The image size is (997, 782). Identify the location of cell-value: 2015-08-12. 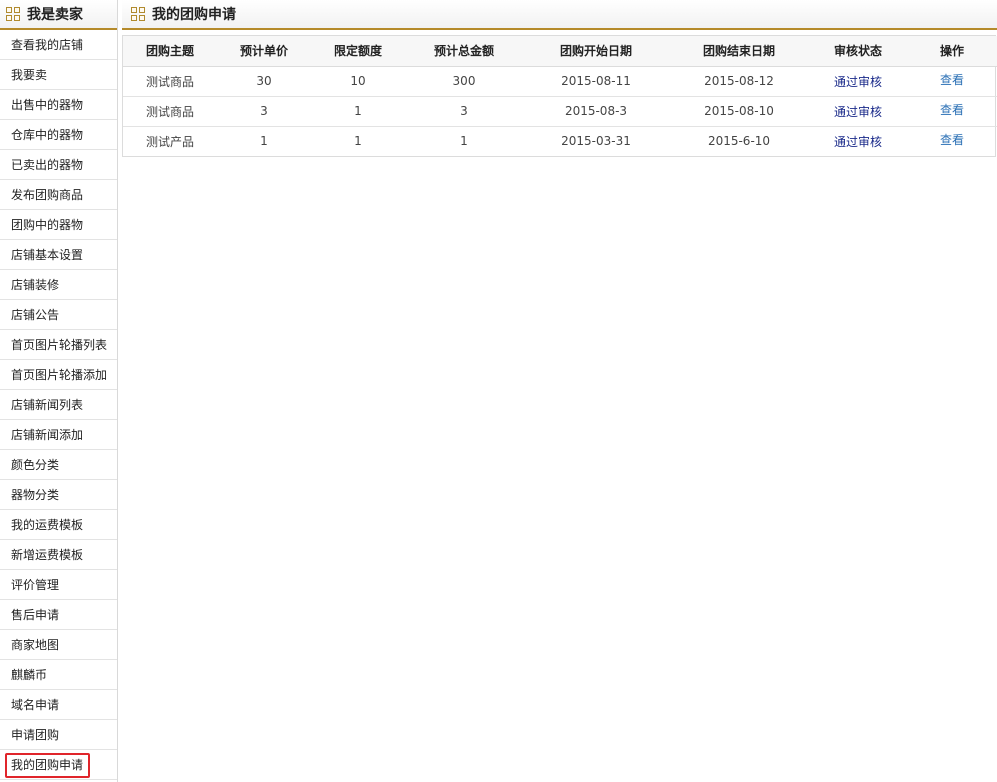
(739, 81).